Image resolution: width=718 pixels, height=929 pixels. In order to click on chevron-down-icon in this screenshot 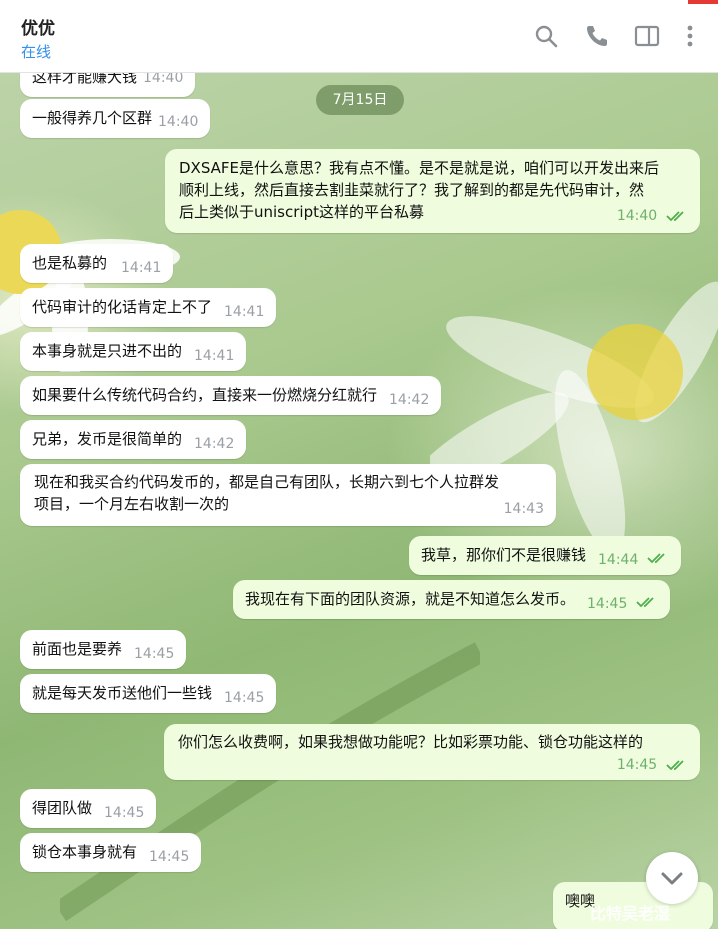, I will do `click(672, 878)`.